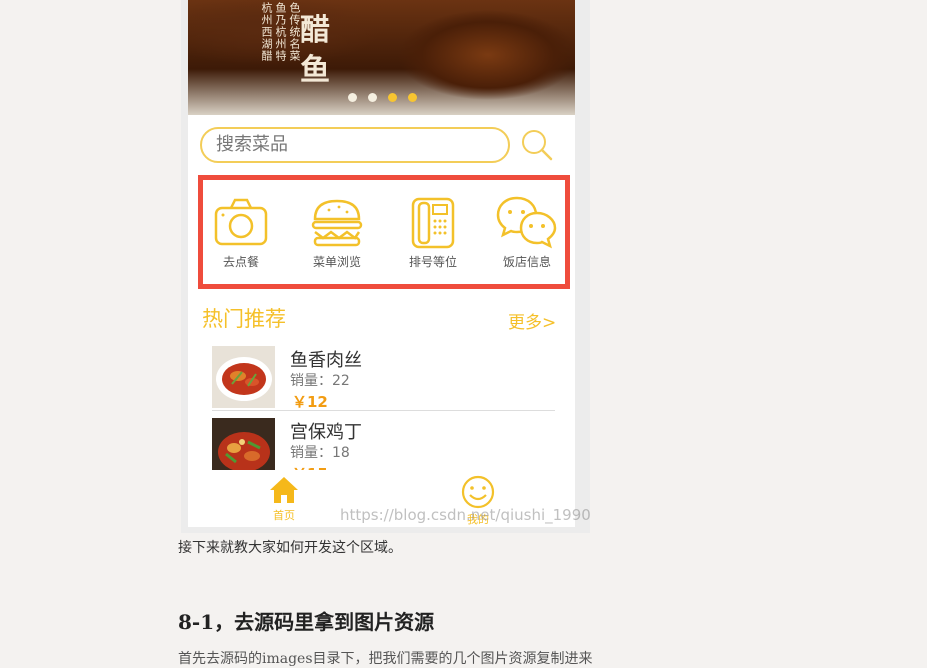  I want to click on article-paragraph-2: 首先去源码的images目录下，把我们需要的几个图片资源复制进来, so click(385, 659).